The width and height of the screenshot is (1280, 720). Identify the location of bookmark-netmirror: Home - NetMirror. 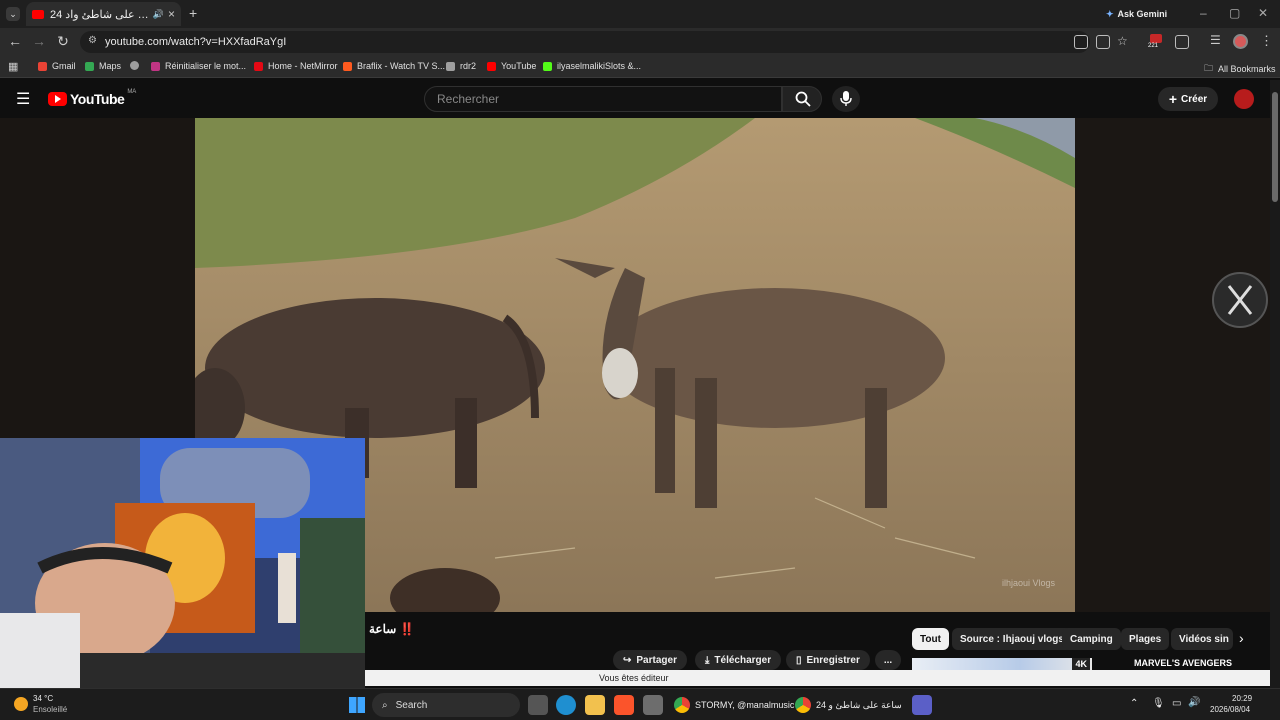
(296, 66).